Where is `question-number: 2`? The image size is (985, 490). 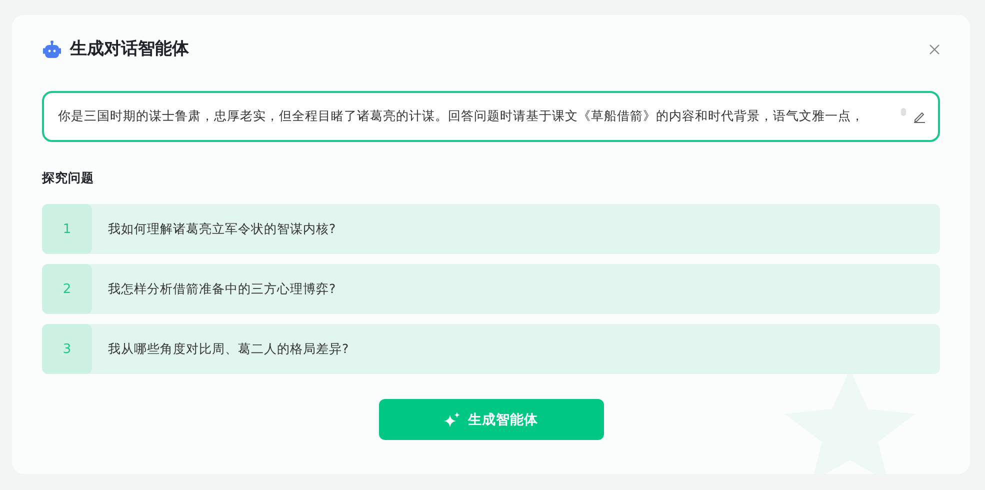 question-number: 2 is located at coordinates (67, 289).